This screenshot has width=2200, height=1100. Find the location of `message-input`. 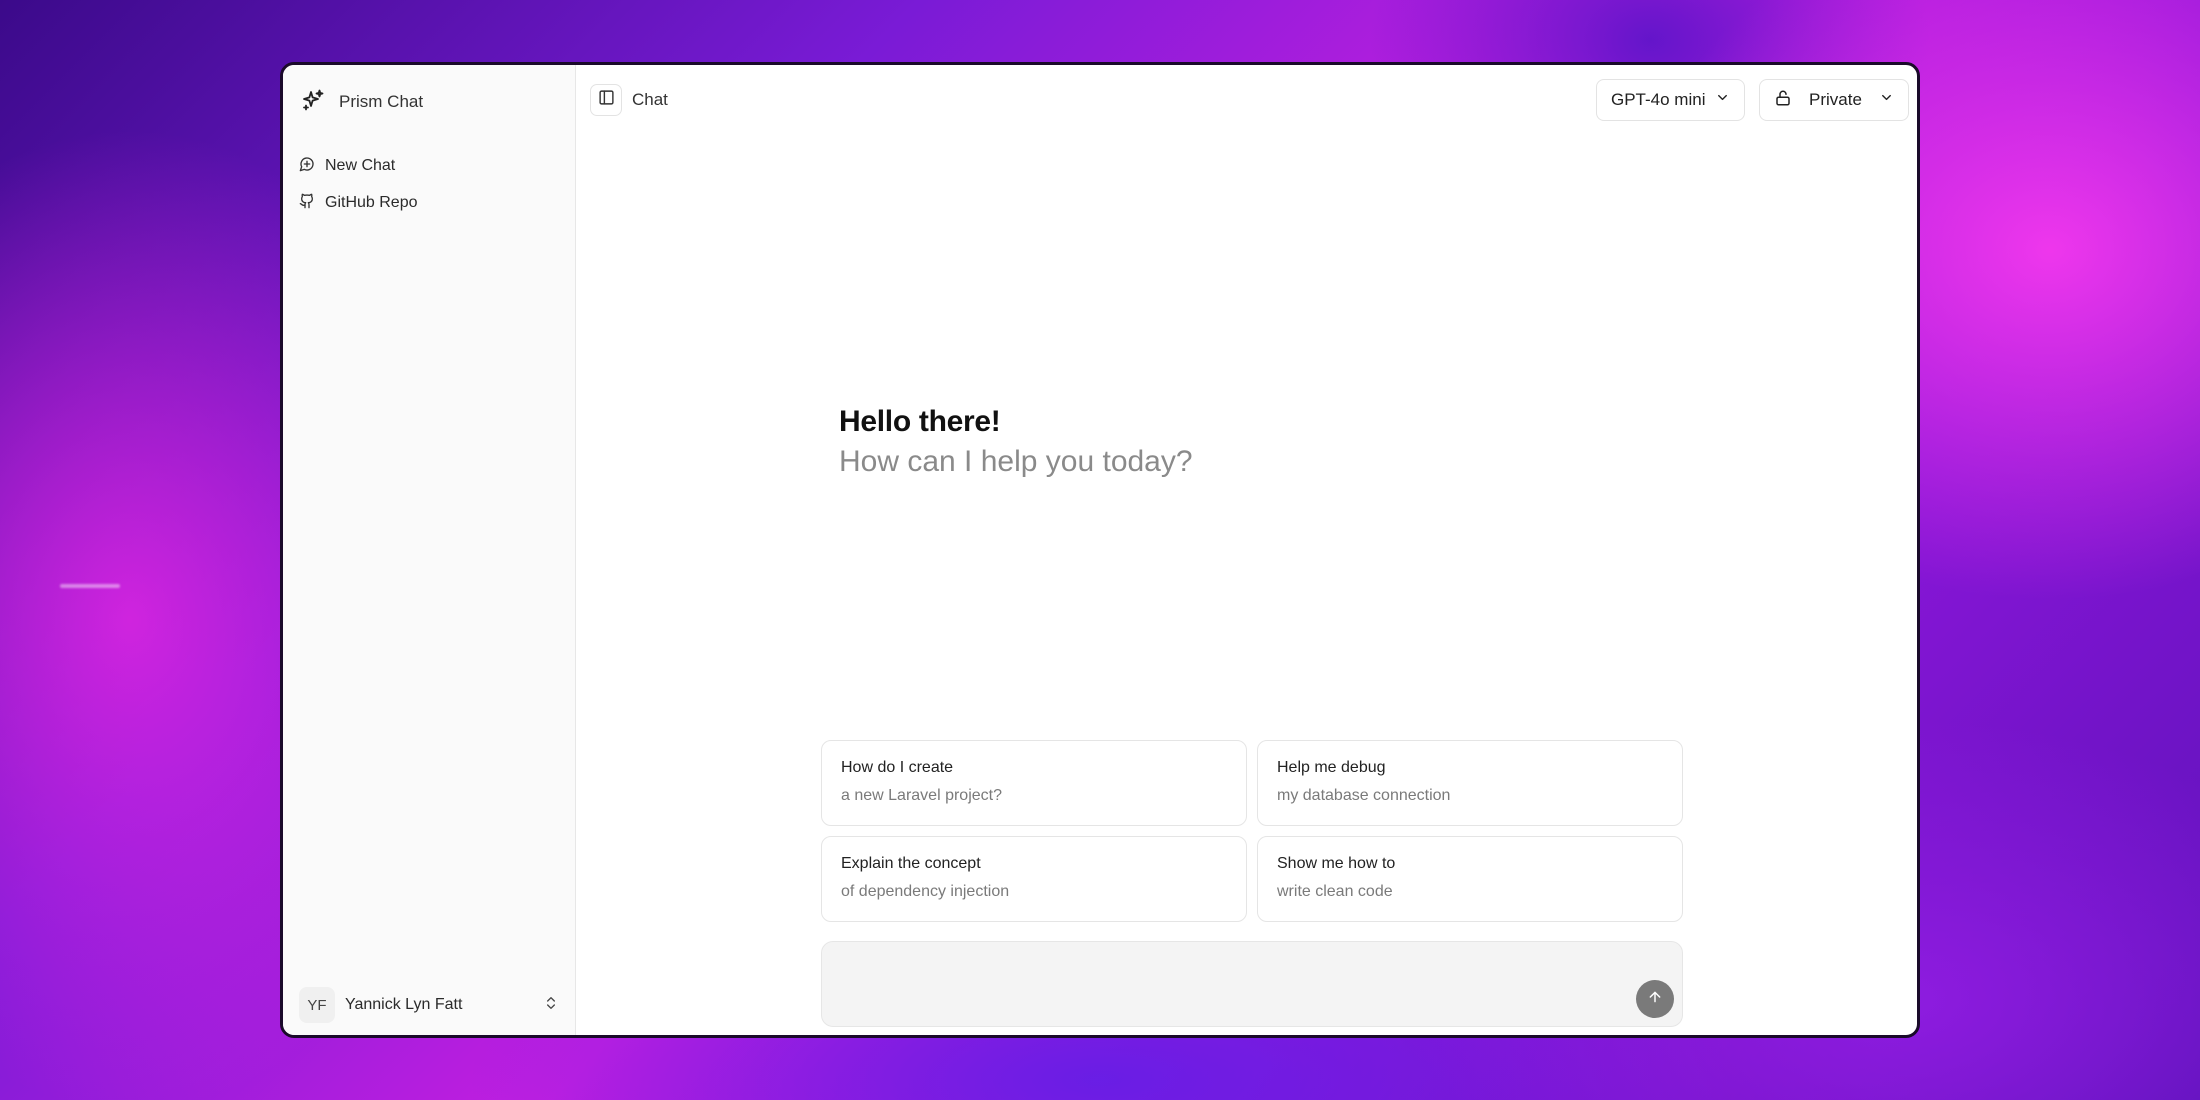

message-input is located at coordinates (1252, 984).